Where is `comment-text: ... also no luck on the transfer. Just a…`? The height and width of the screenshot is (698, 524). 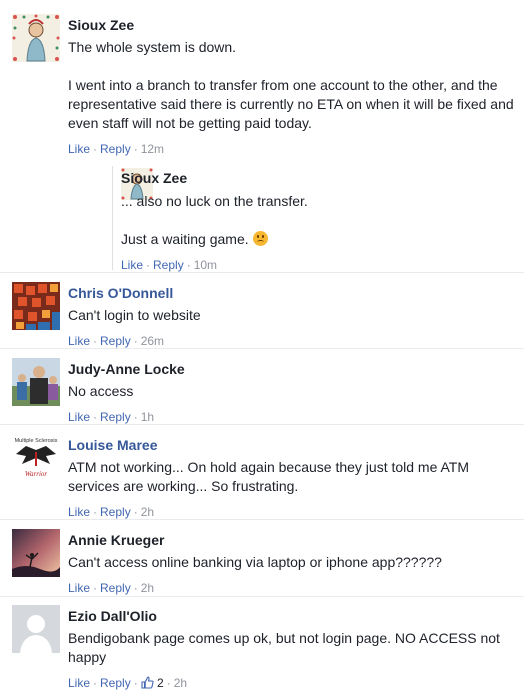
comment-text: ... also no luck on the transfer. Just a… is located at coordinates (318, 220).